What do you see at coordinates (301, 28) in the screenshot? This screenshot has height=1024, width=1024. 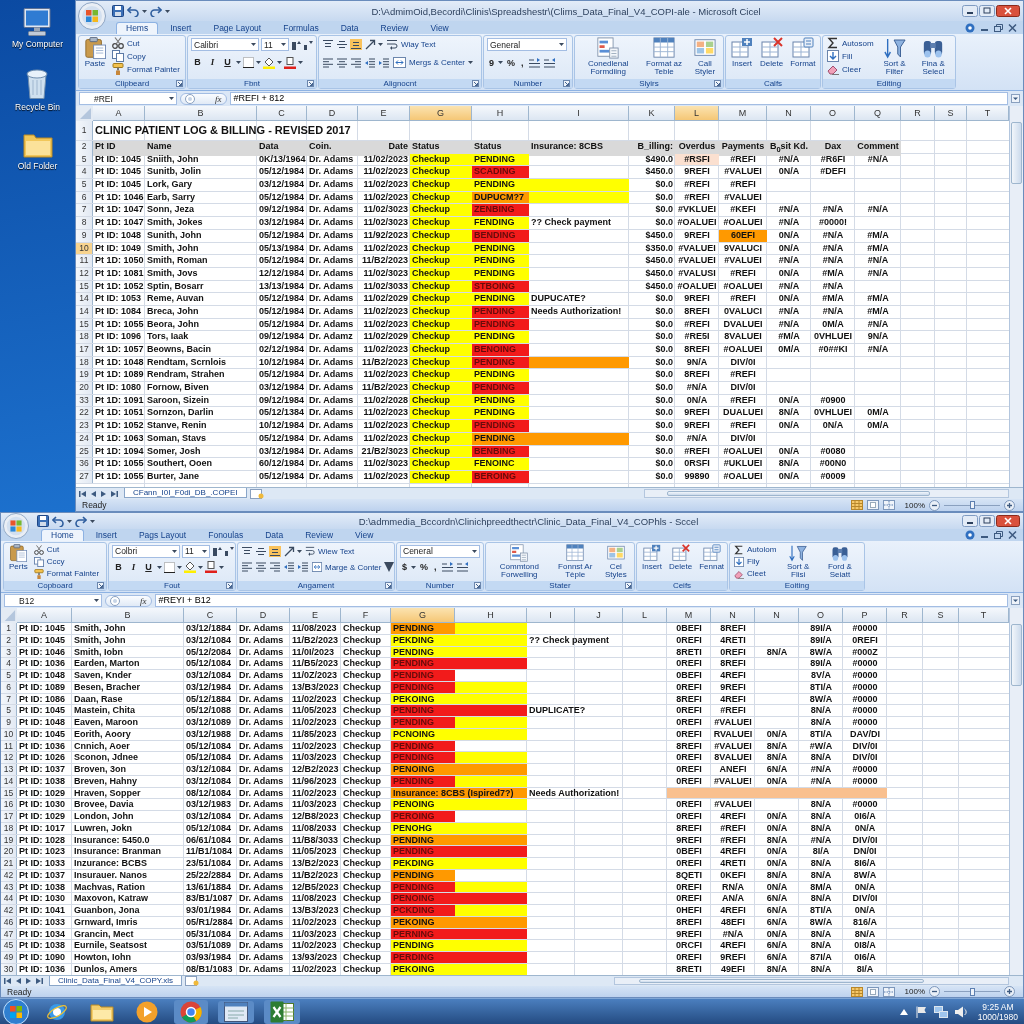 I see `ribbon-tab: Formulas` at bounding box center [301, 28].